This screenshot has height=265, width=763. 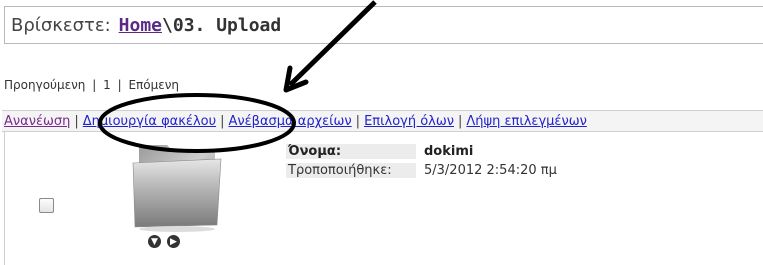 I want to click on select-all-link: Επιλογή όλων, so click(x=409, y=121).